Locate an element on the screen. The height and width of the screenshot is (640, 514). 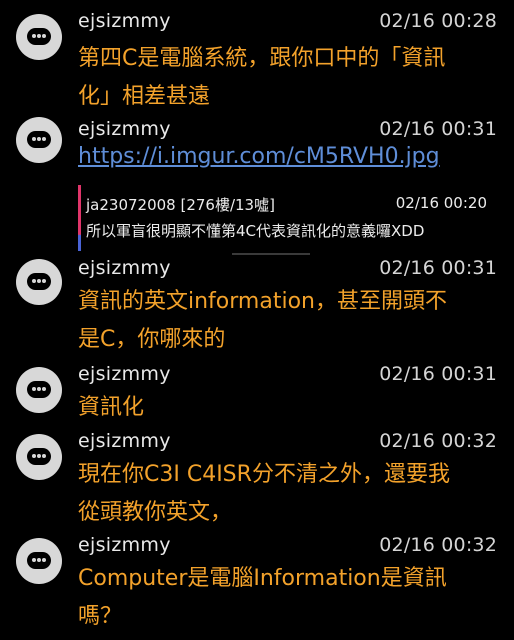
quote-username: ja23072008 [276樓/13噓] is located at coordinates (180, 205).